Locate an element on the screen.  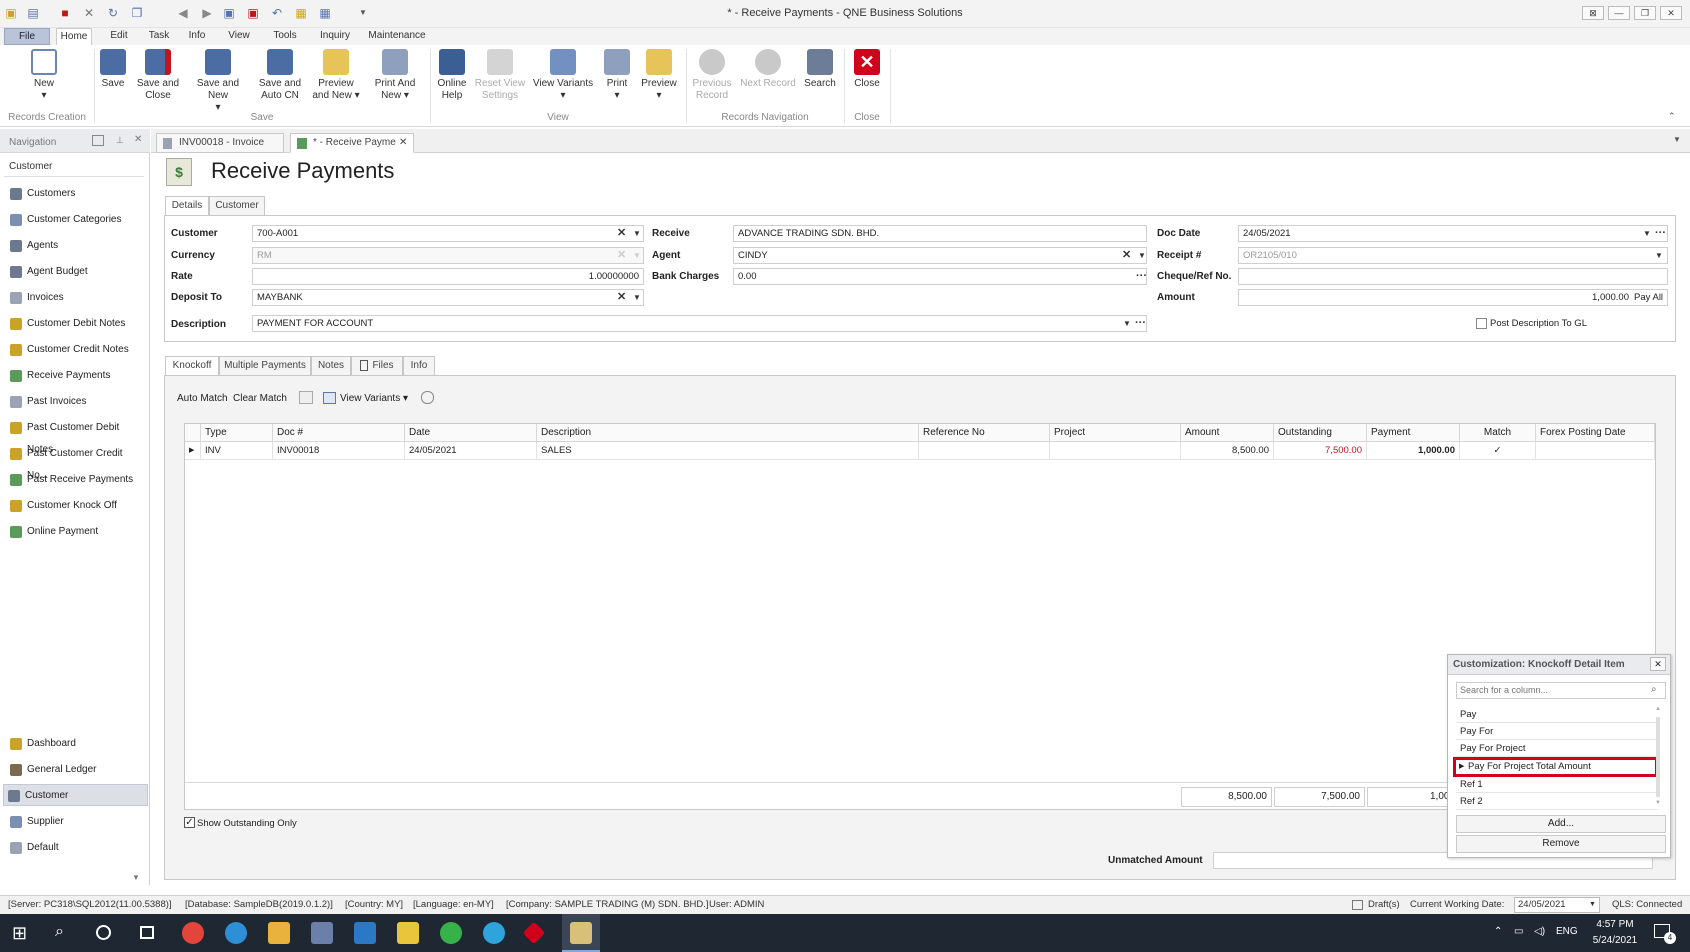
save-new-button: Save and New ▾ is located at coordinates (218, 81).